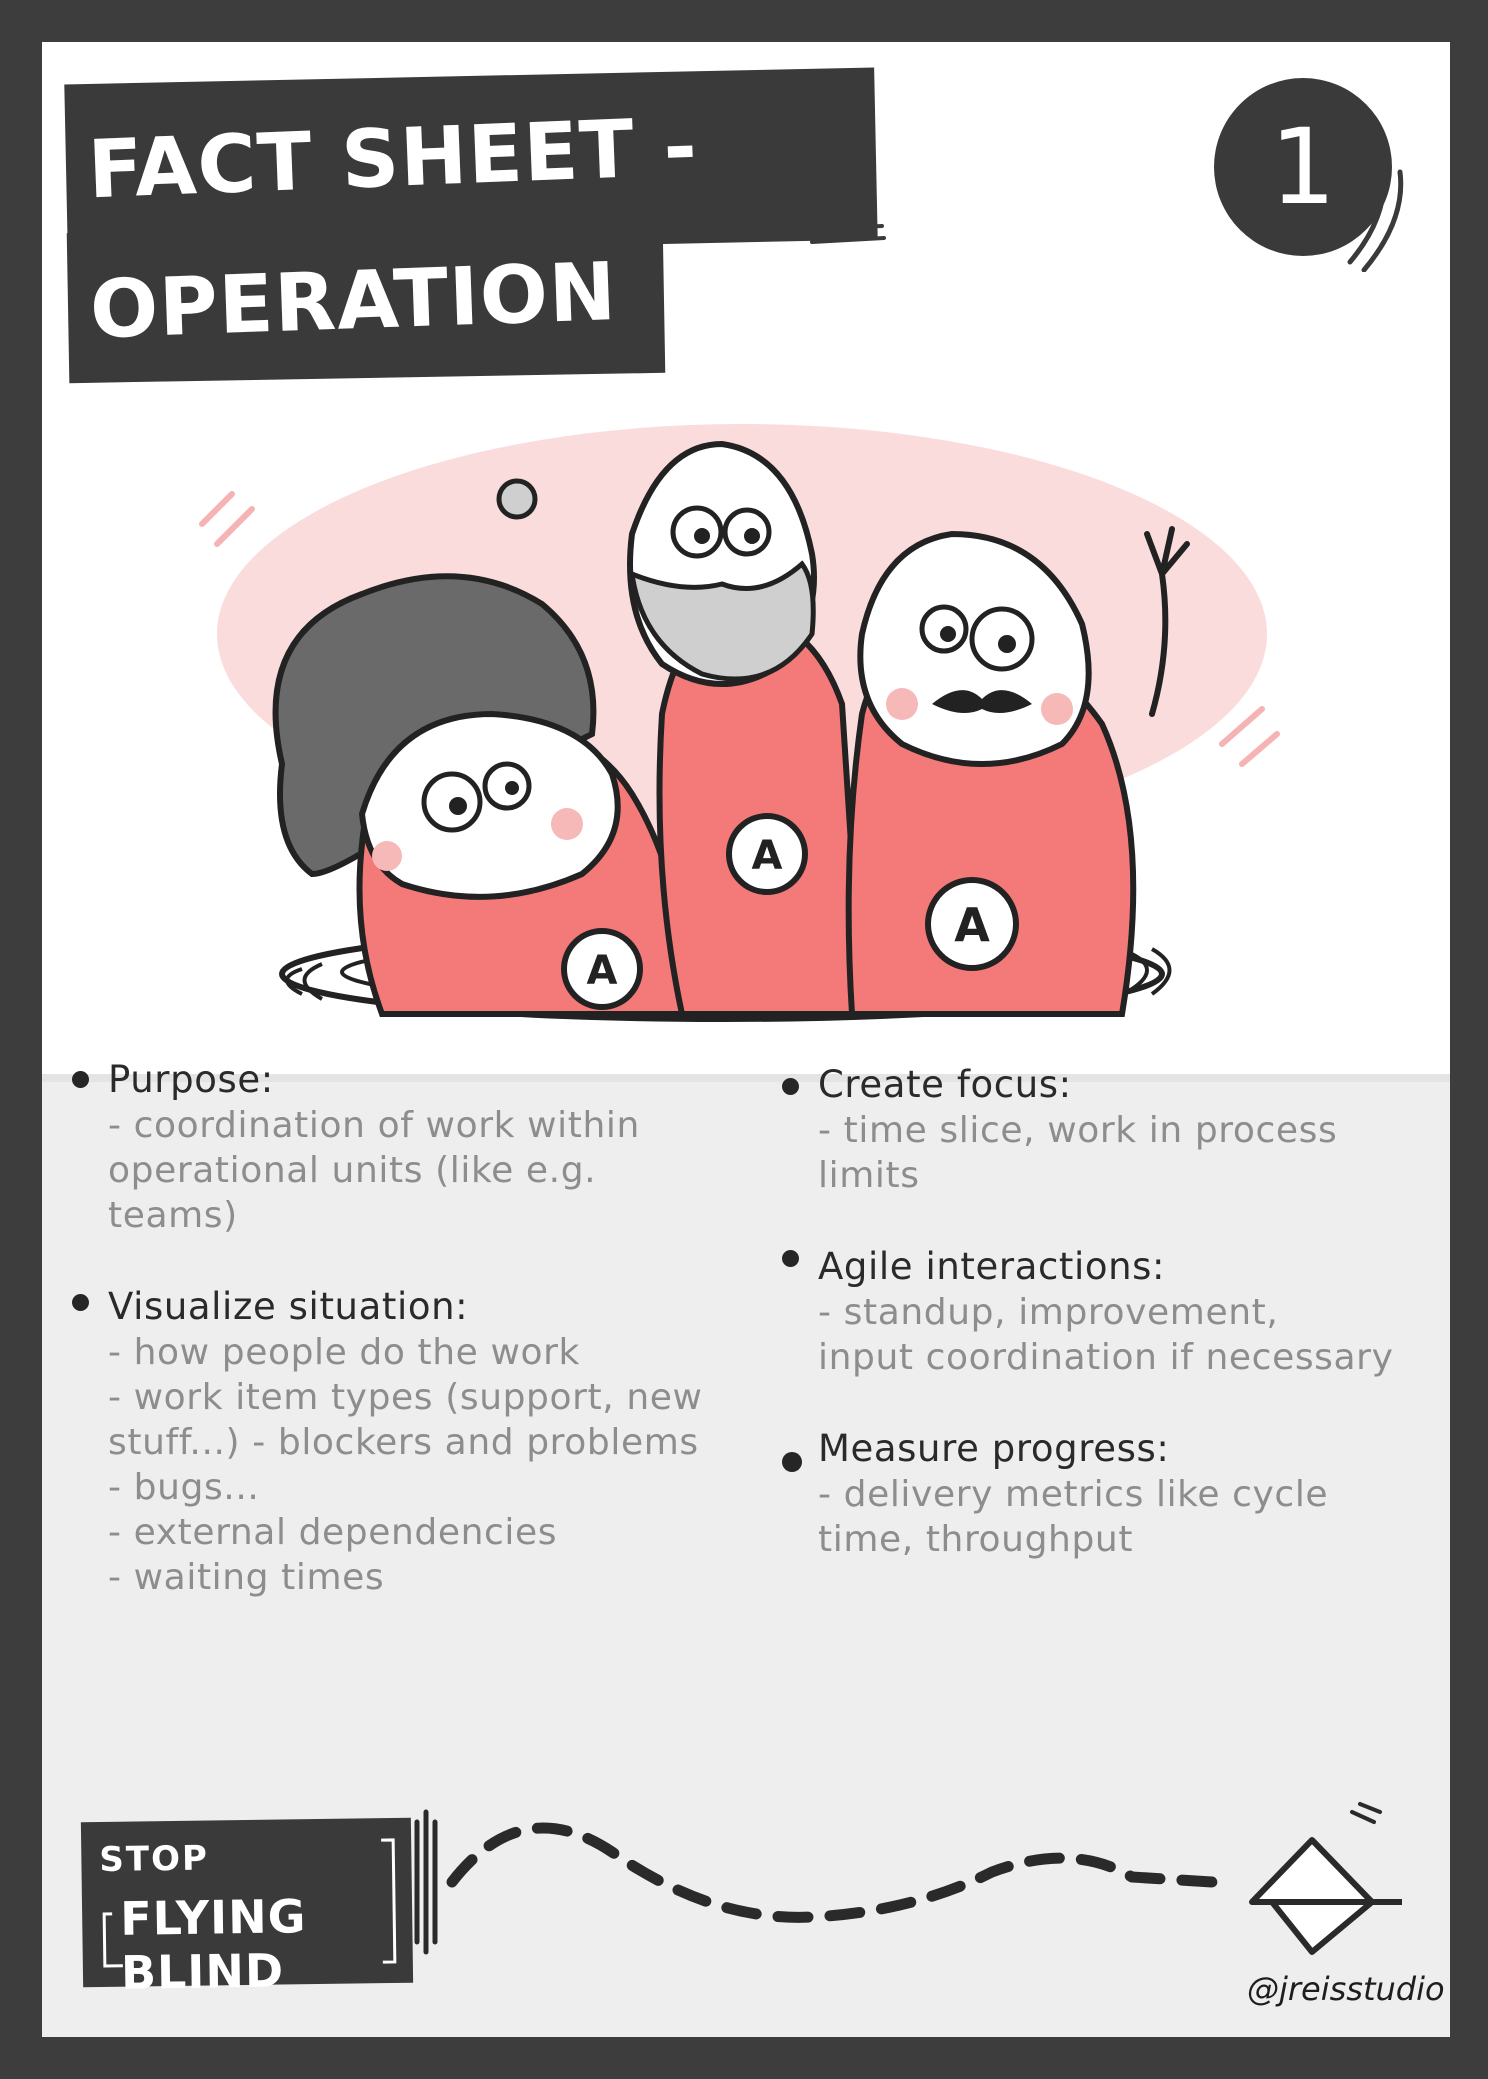 Image resolution: width=1488 pixels, height=2079 pixels. Describe the element at coordinates (869, 1175) in the screenshot. I see `desc-line: limits` at that location.